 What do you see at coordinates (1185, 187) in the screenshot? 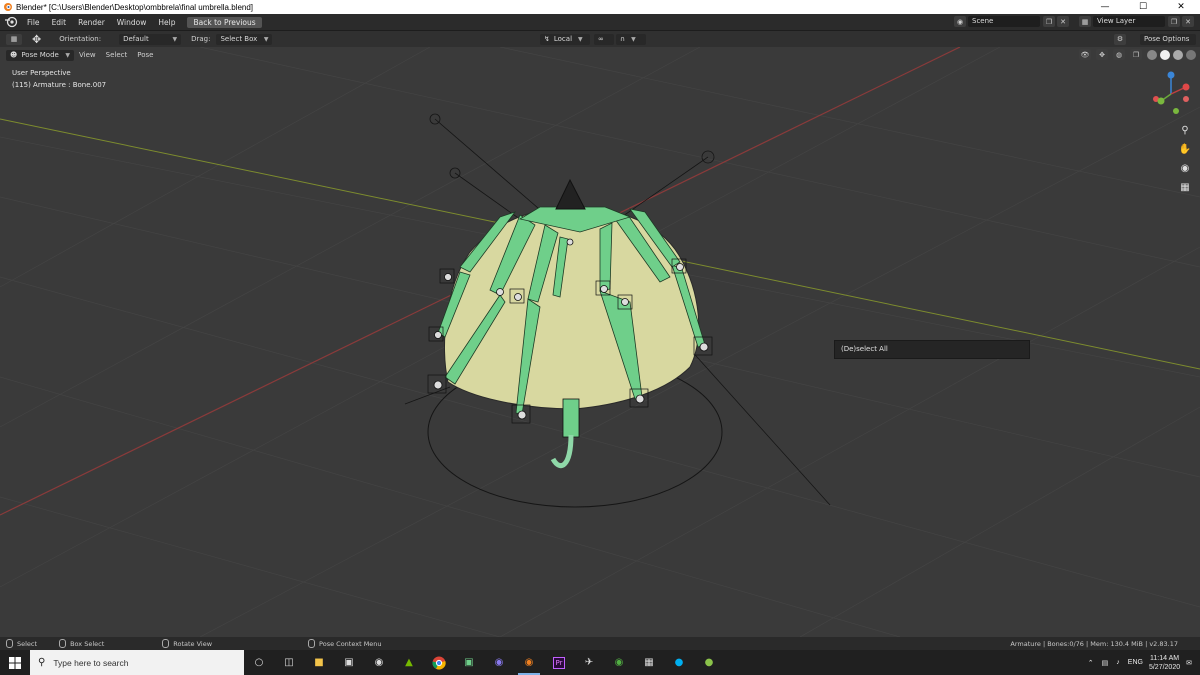
I see `grid-view-icon: ▦` at bounding box center [1185, 187].